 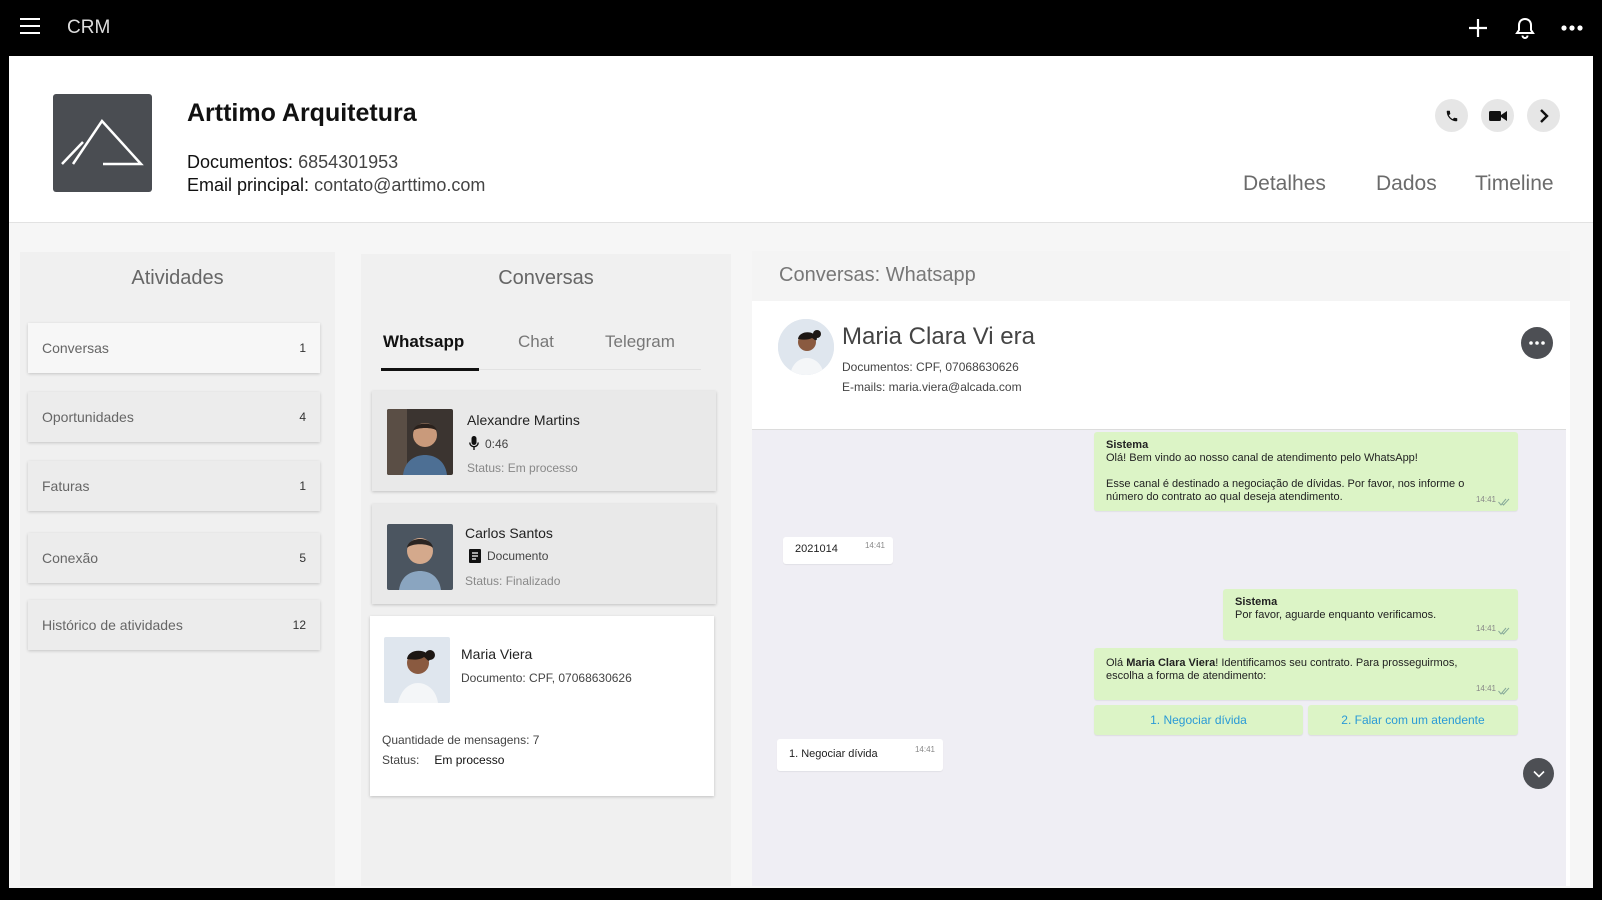 What do you see at coordinates (174, 558) in the screenshot?
I see `activity-item-conexao: Conexão 5` at bounding box center [174, 558].